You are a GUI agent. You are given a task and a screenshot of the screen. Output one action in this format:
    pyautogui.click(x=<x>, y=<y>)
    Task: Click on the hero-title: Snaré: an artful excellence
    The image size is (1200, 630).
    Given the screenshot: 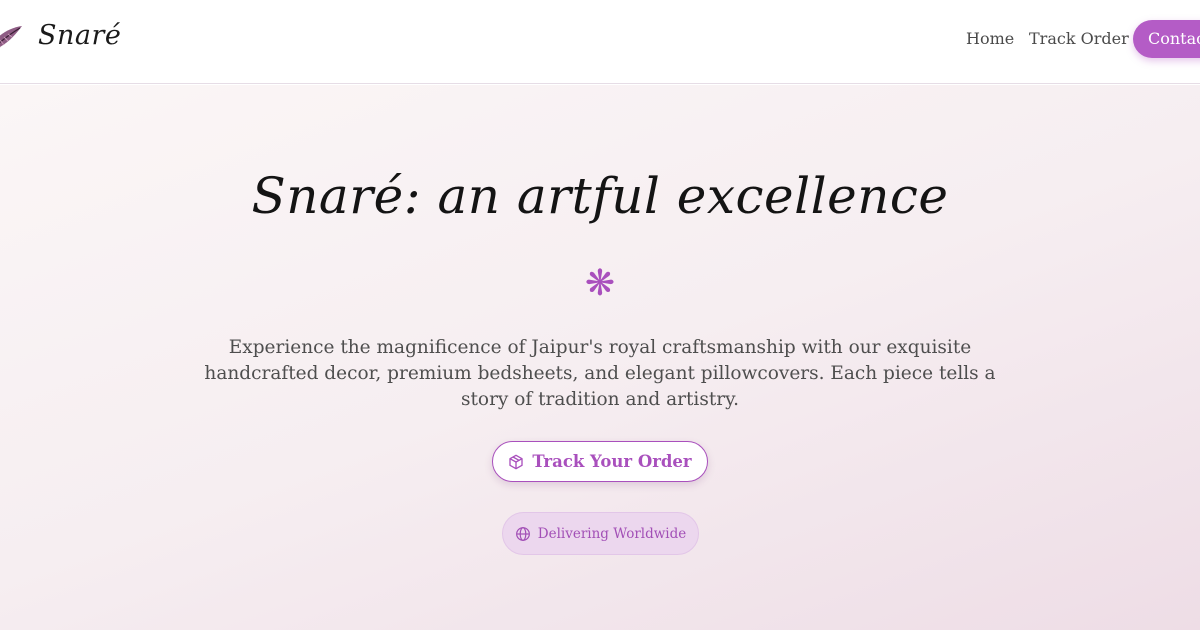 What is the action you would take?
    pyautogui.click(x=600, y=196)
    